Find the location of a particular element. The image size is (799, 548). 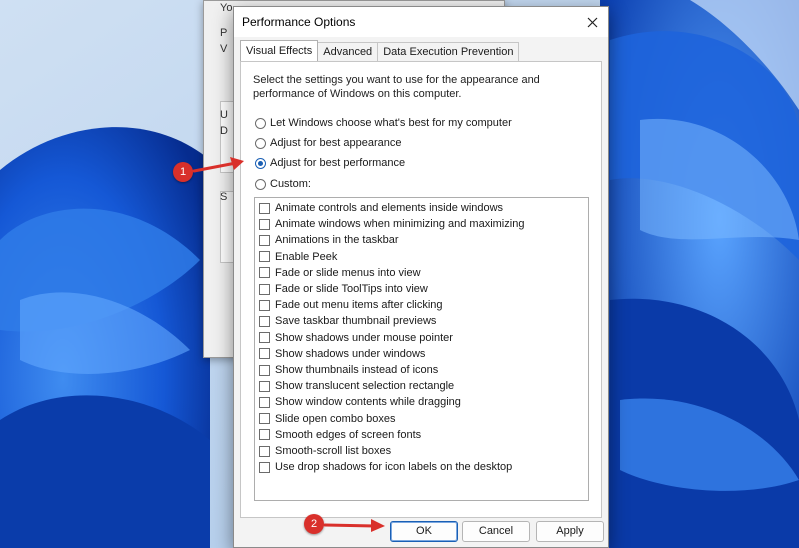

radio-custom: Custom: is located at coordinates (283, 184).